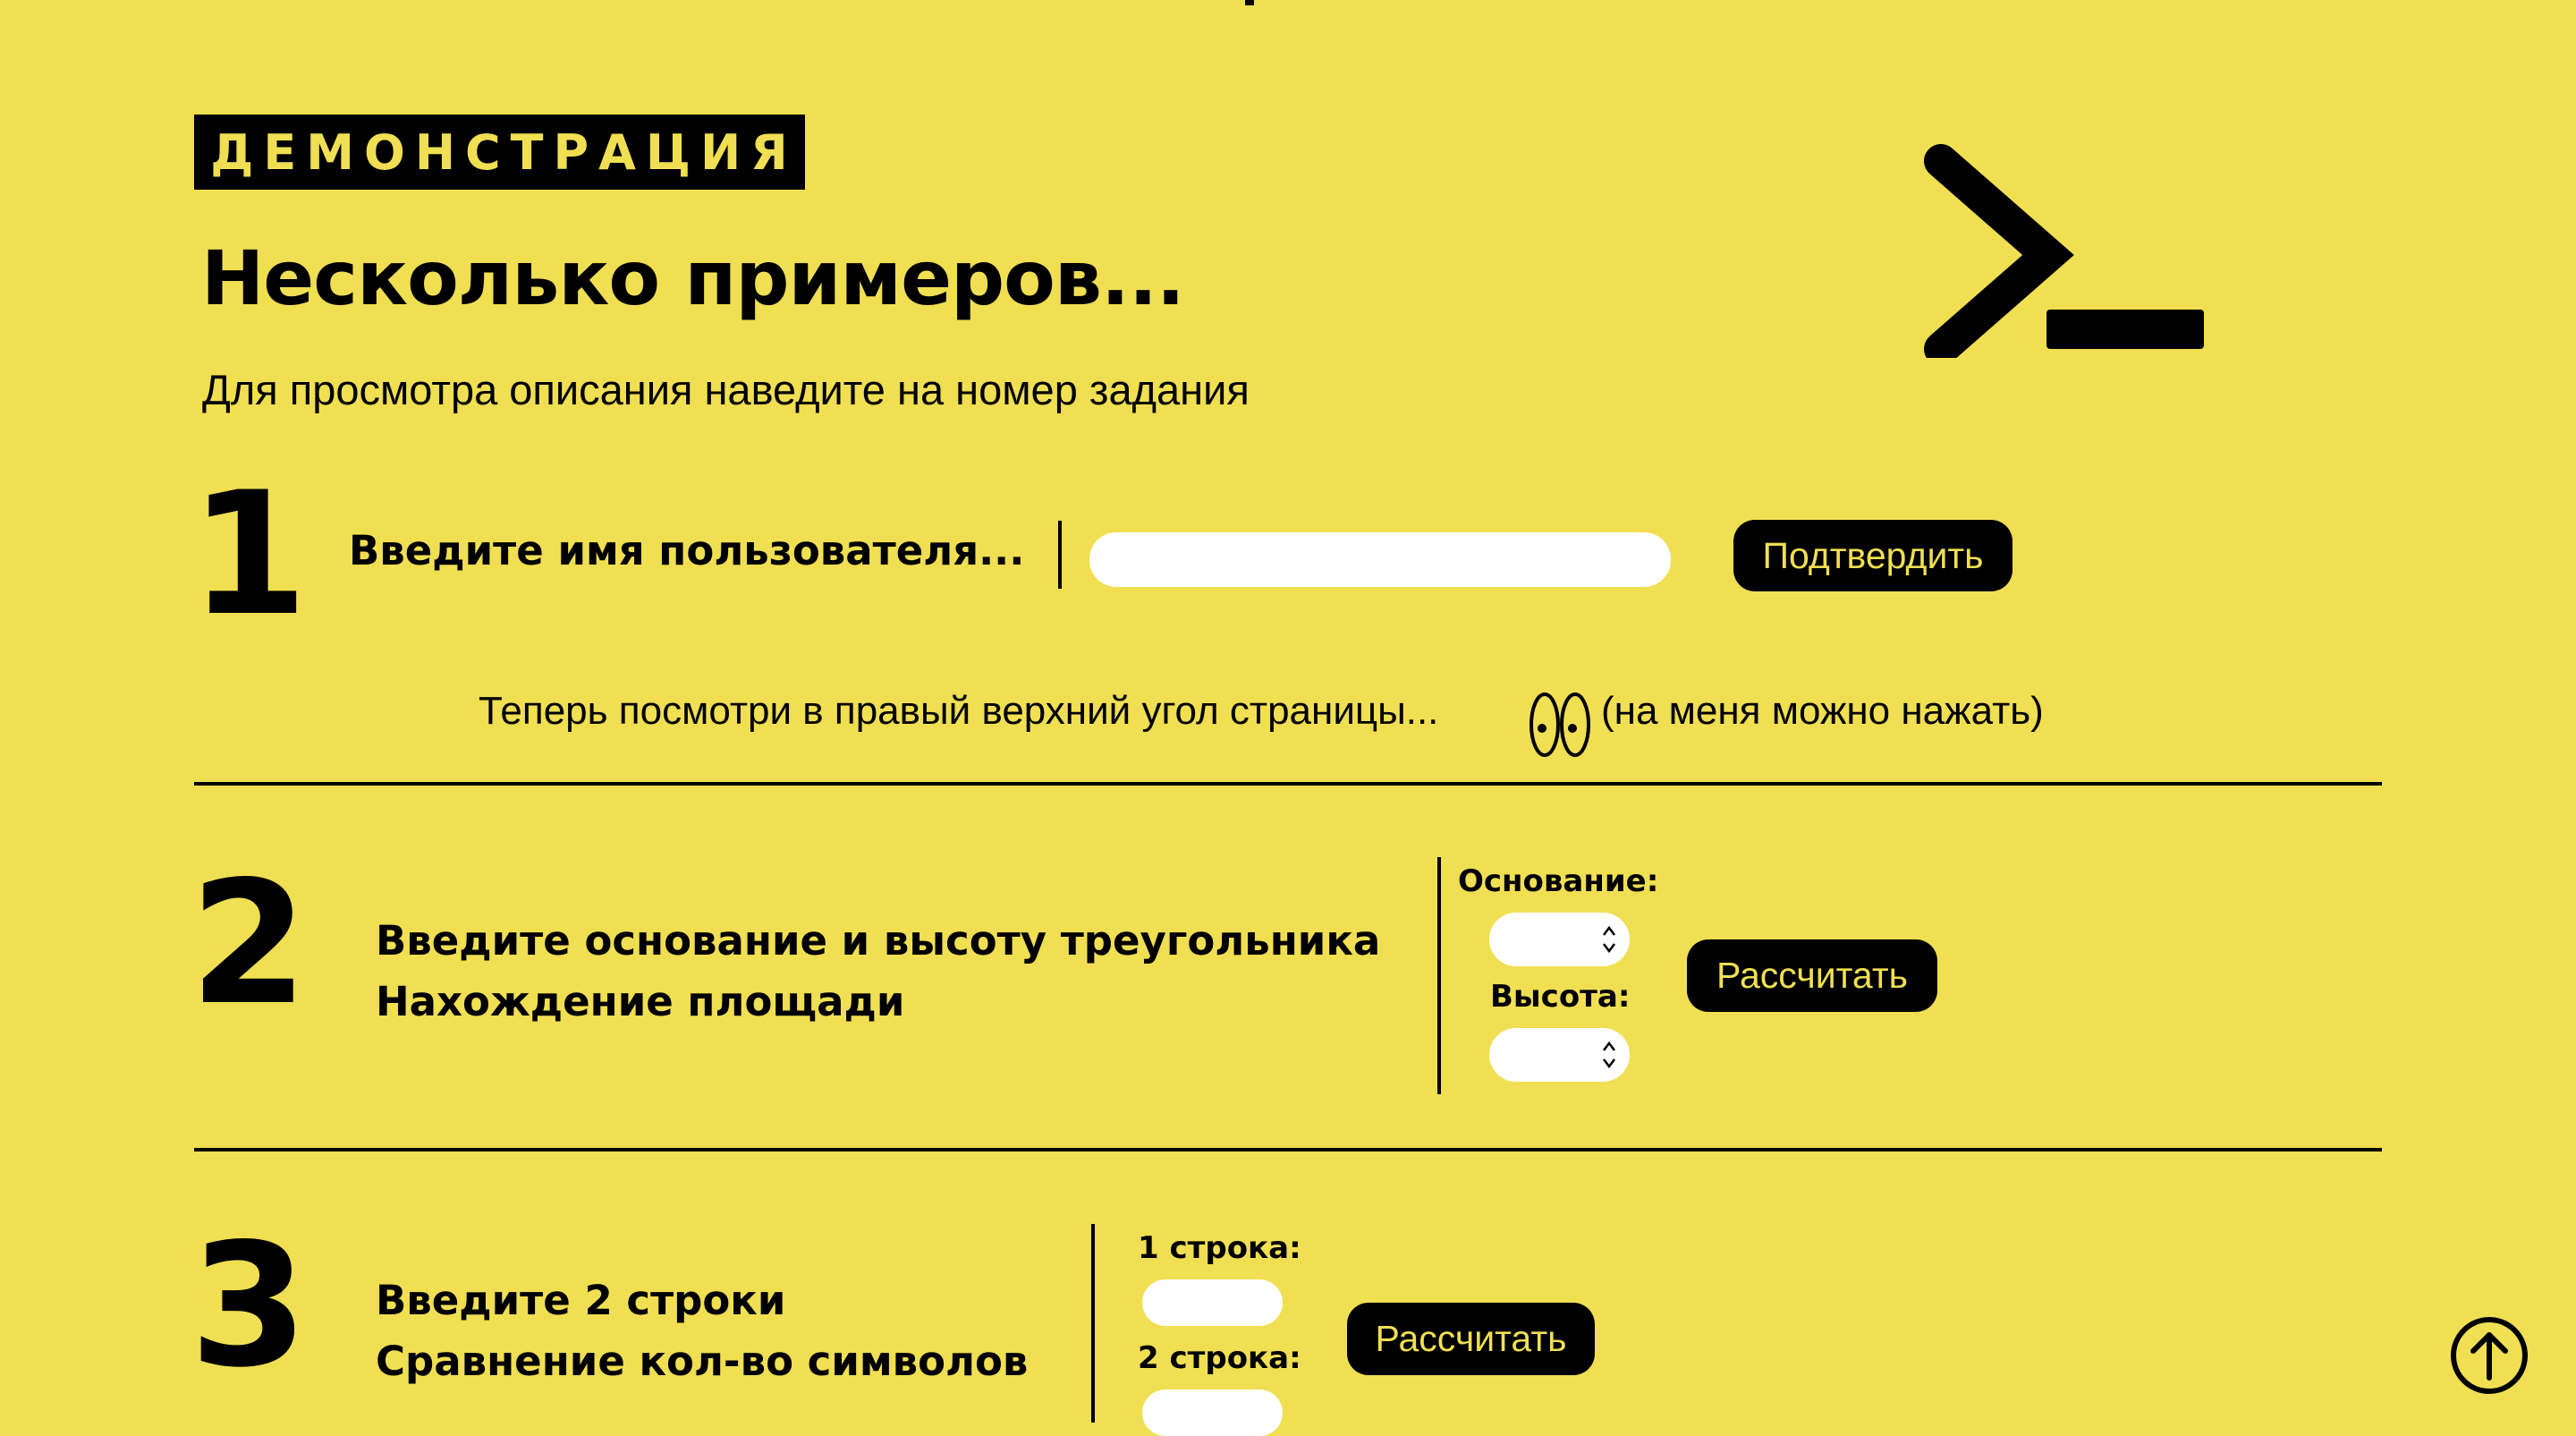 The image size is (2576, 1436). I want to click on section-badge: ДЕМОНСТРАЦИЯ, so click(499, 152).